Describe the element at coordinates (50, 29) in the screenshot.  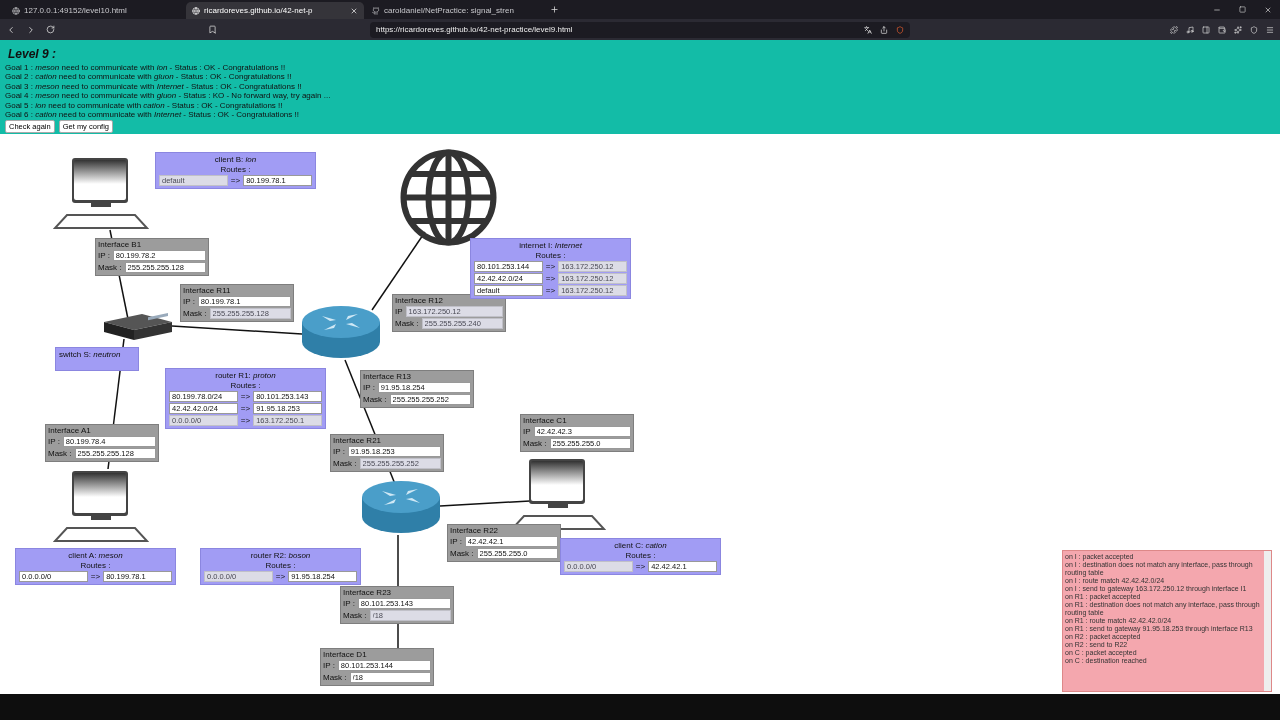
I see `reload-icon` at that location.